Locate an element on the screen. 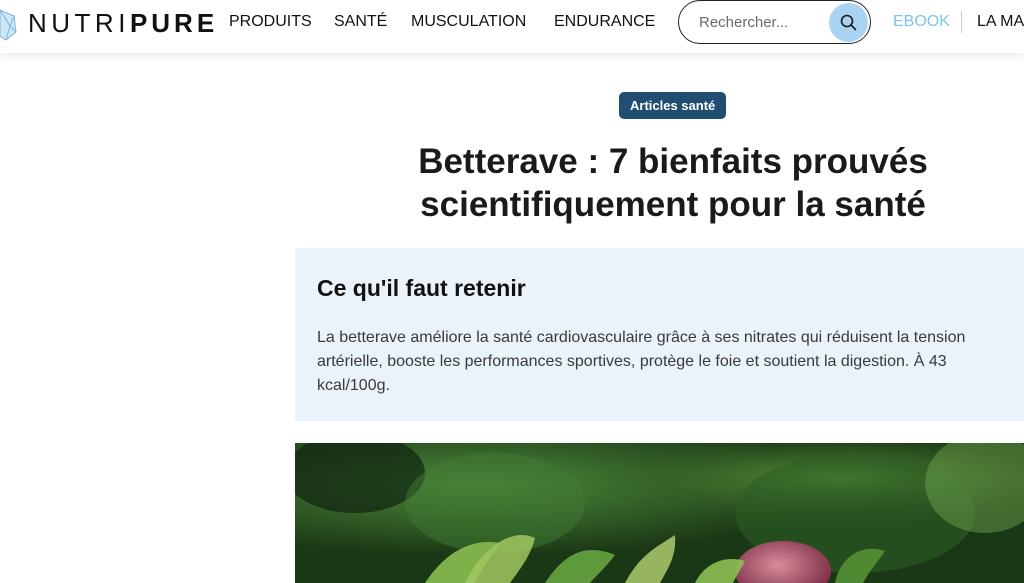  brand-logo: NUTRIPURE is located at coordinates (123, 23).